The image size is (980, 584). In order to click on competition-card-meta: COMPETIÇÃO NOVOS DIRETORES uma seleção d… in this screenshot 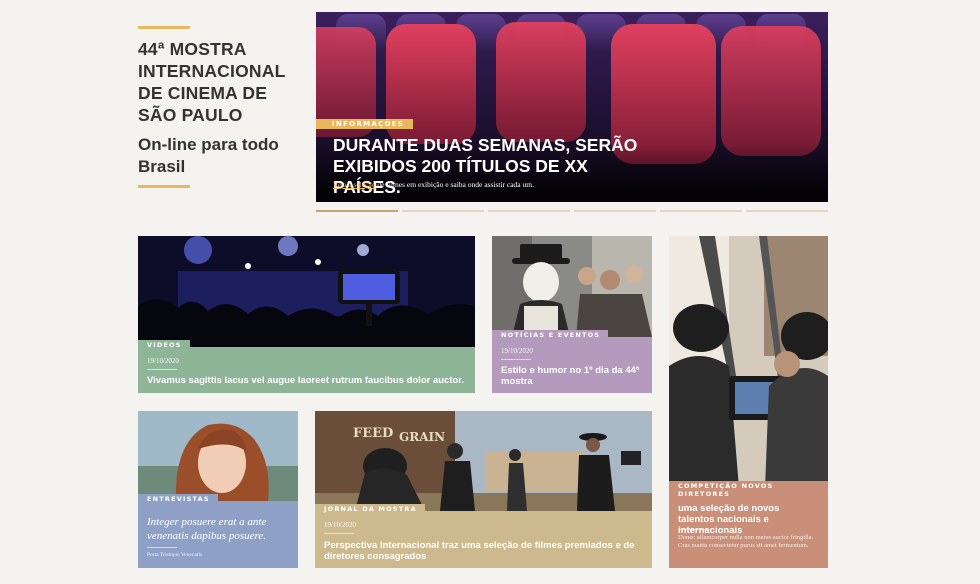, I will do `click(748, 524)`.